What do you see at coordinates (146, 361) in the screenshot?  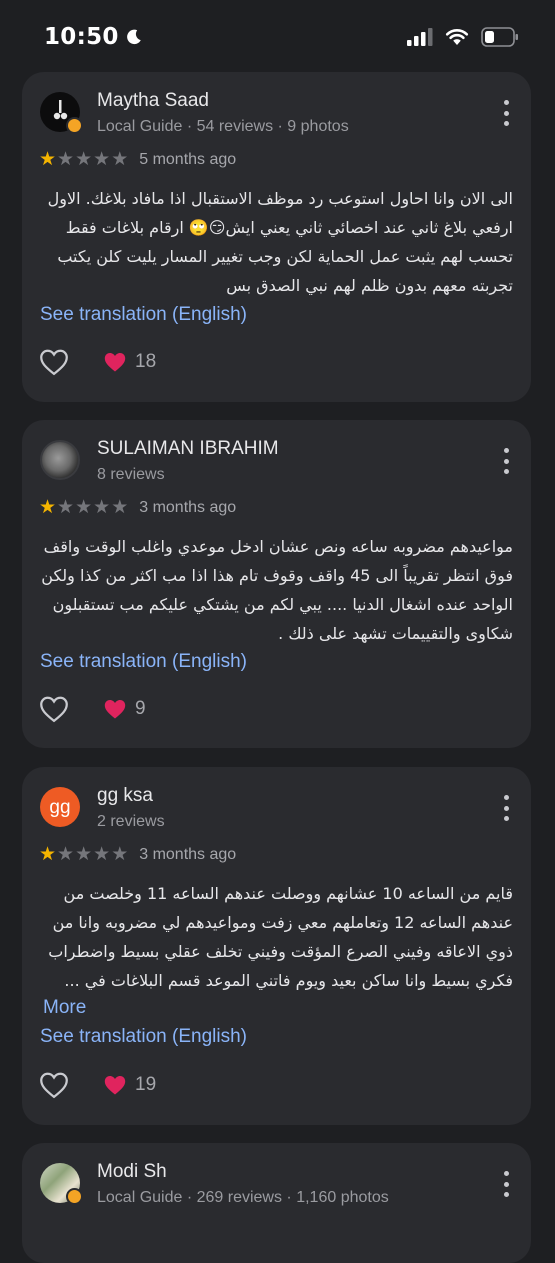 I see `reaction-count: 18` at bounding box center [146, 361].